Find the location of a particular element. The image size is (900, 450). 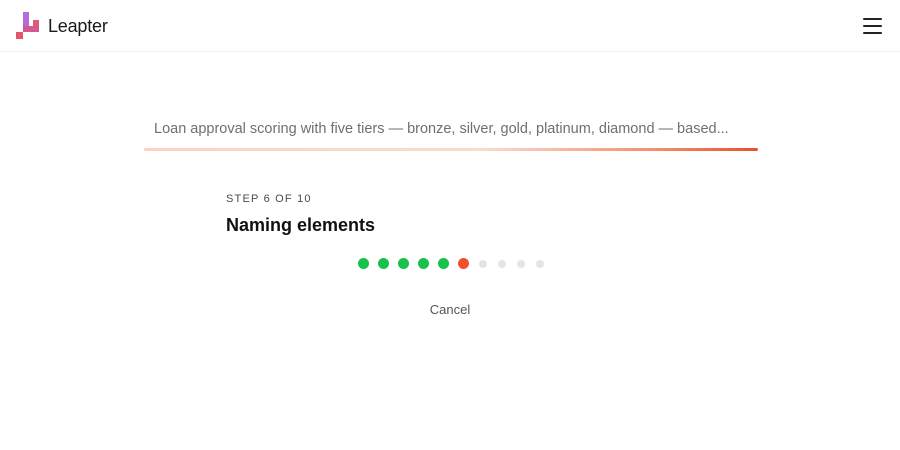

brand: Leapter is located at coordinates (62, 26).